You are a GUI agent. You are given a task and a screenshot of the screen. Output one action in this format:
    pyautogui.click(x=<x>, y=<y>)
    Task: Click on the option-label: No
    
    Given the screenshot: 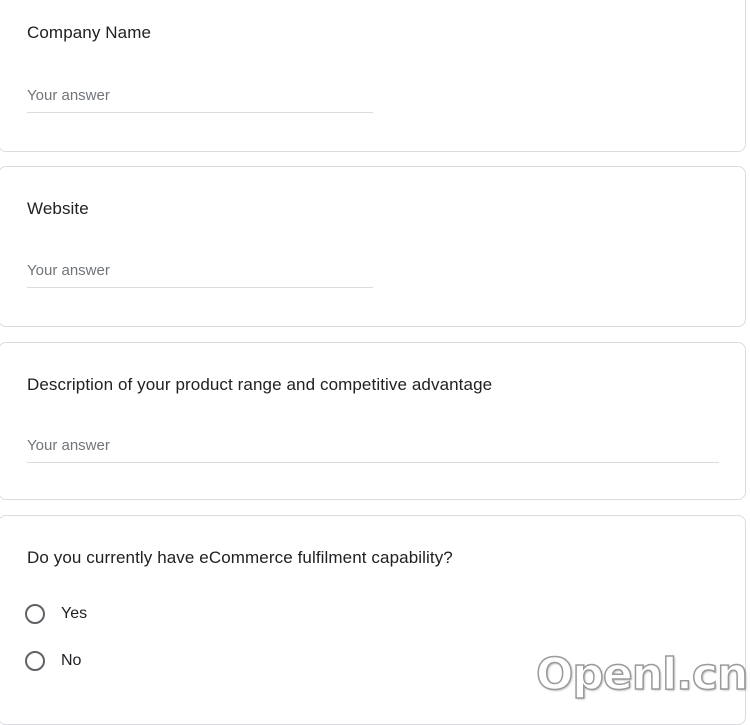 What is the action you would take?
    pyautogui.click(x=71, y=660)
    